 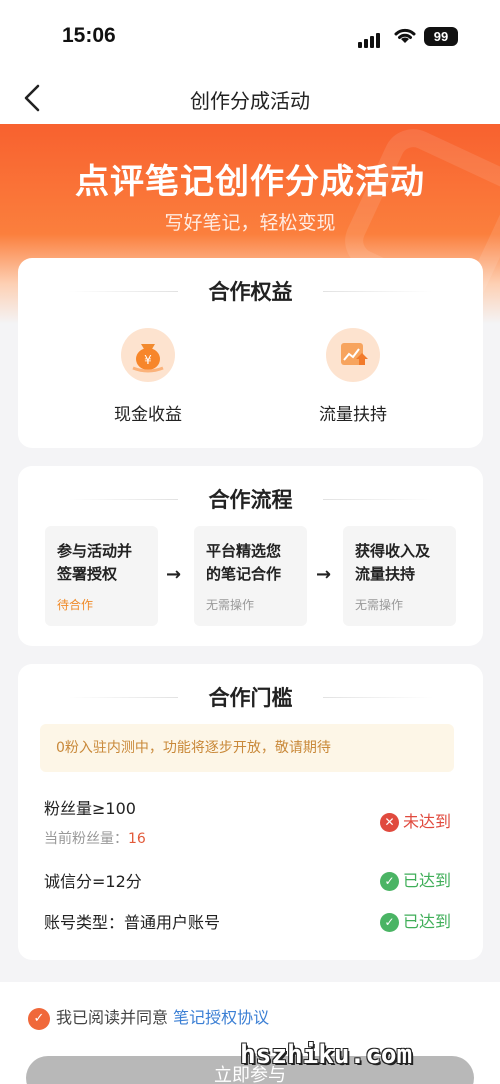 I want to click on battery-icon: 99, so click(x=441, y=36).